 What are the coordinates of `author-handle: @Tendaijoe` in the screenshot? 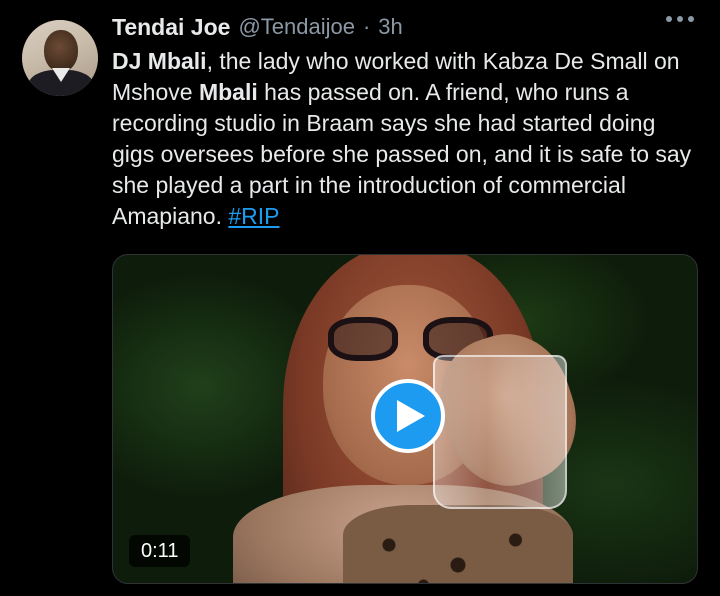 It's located at (296, 27).